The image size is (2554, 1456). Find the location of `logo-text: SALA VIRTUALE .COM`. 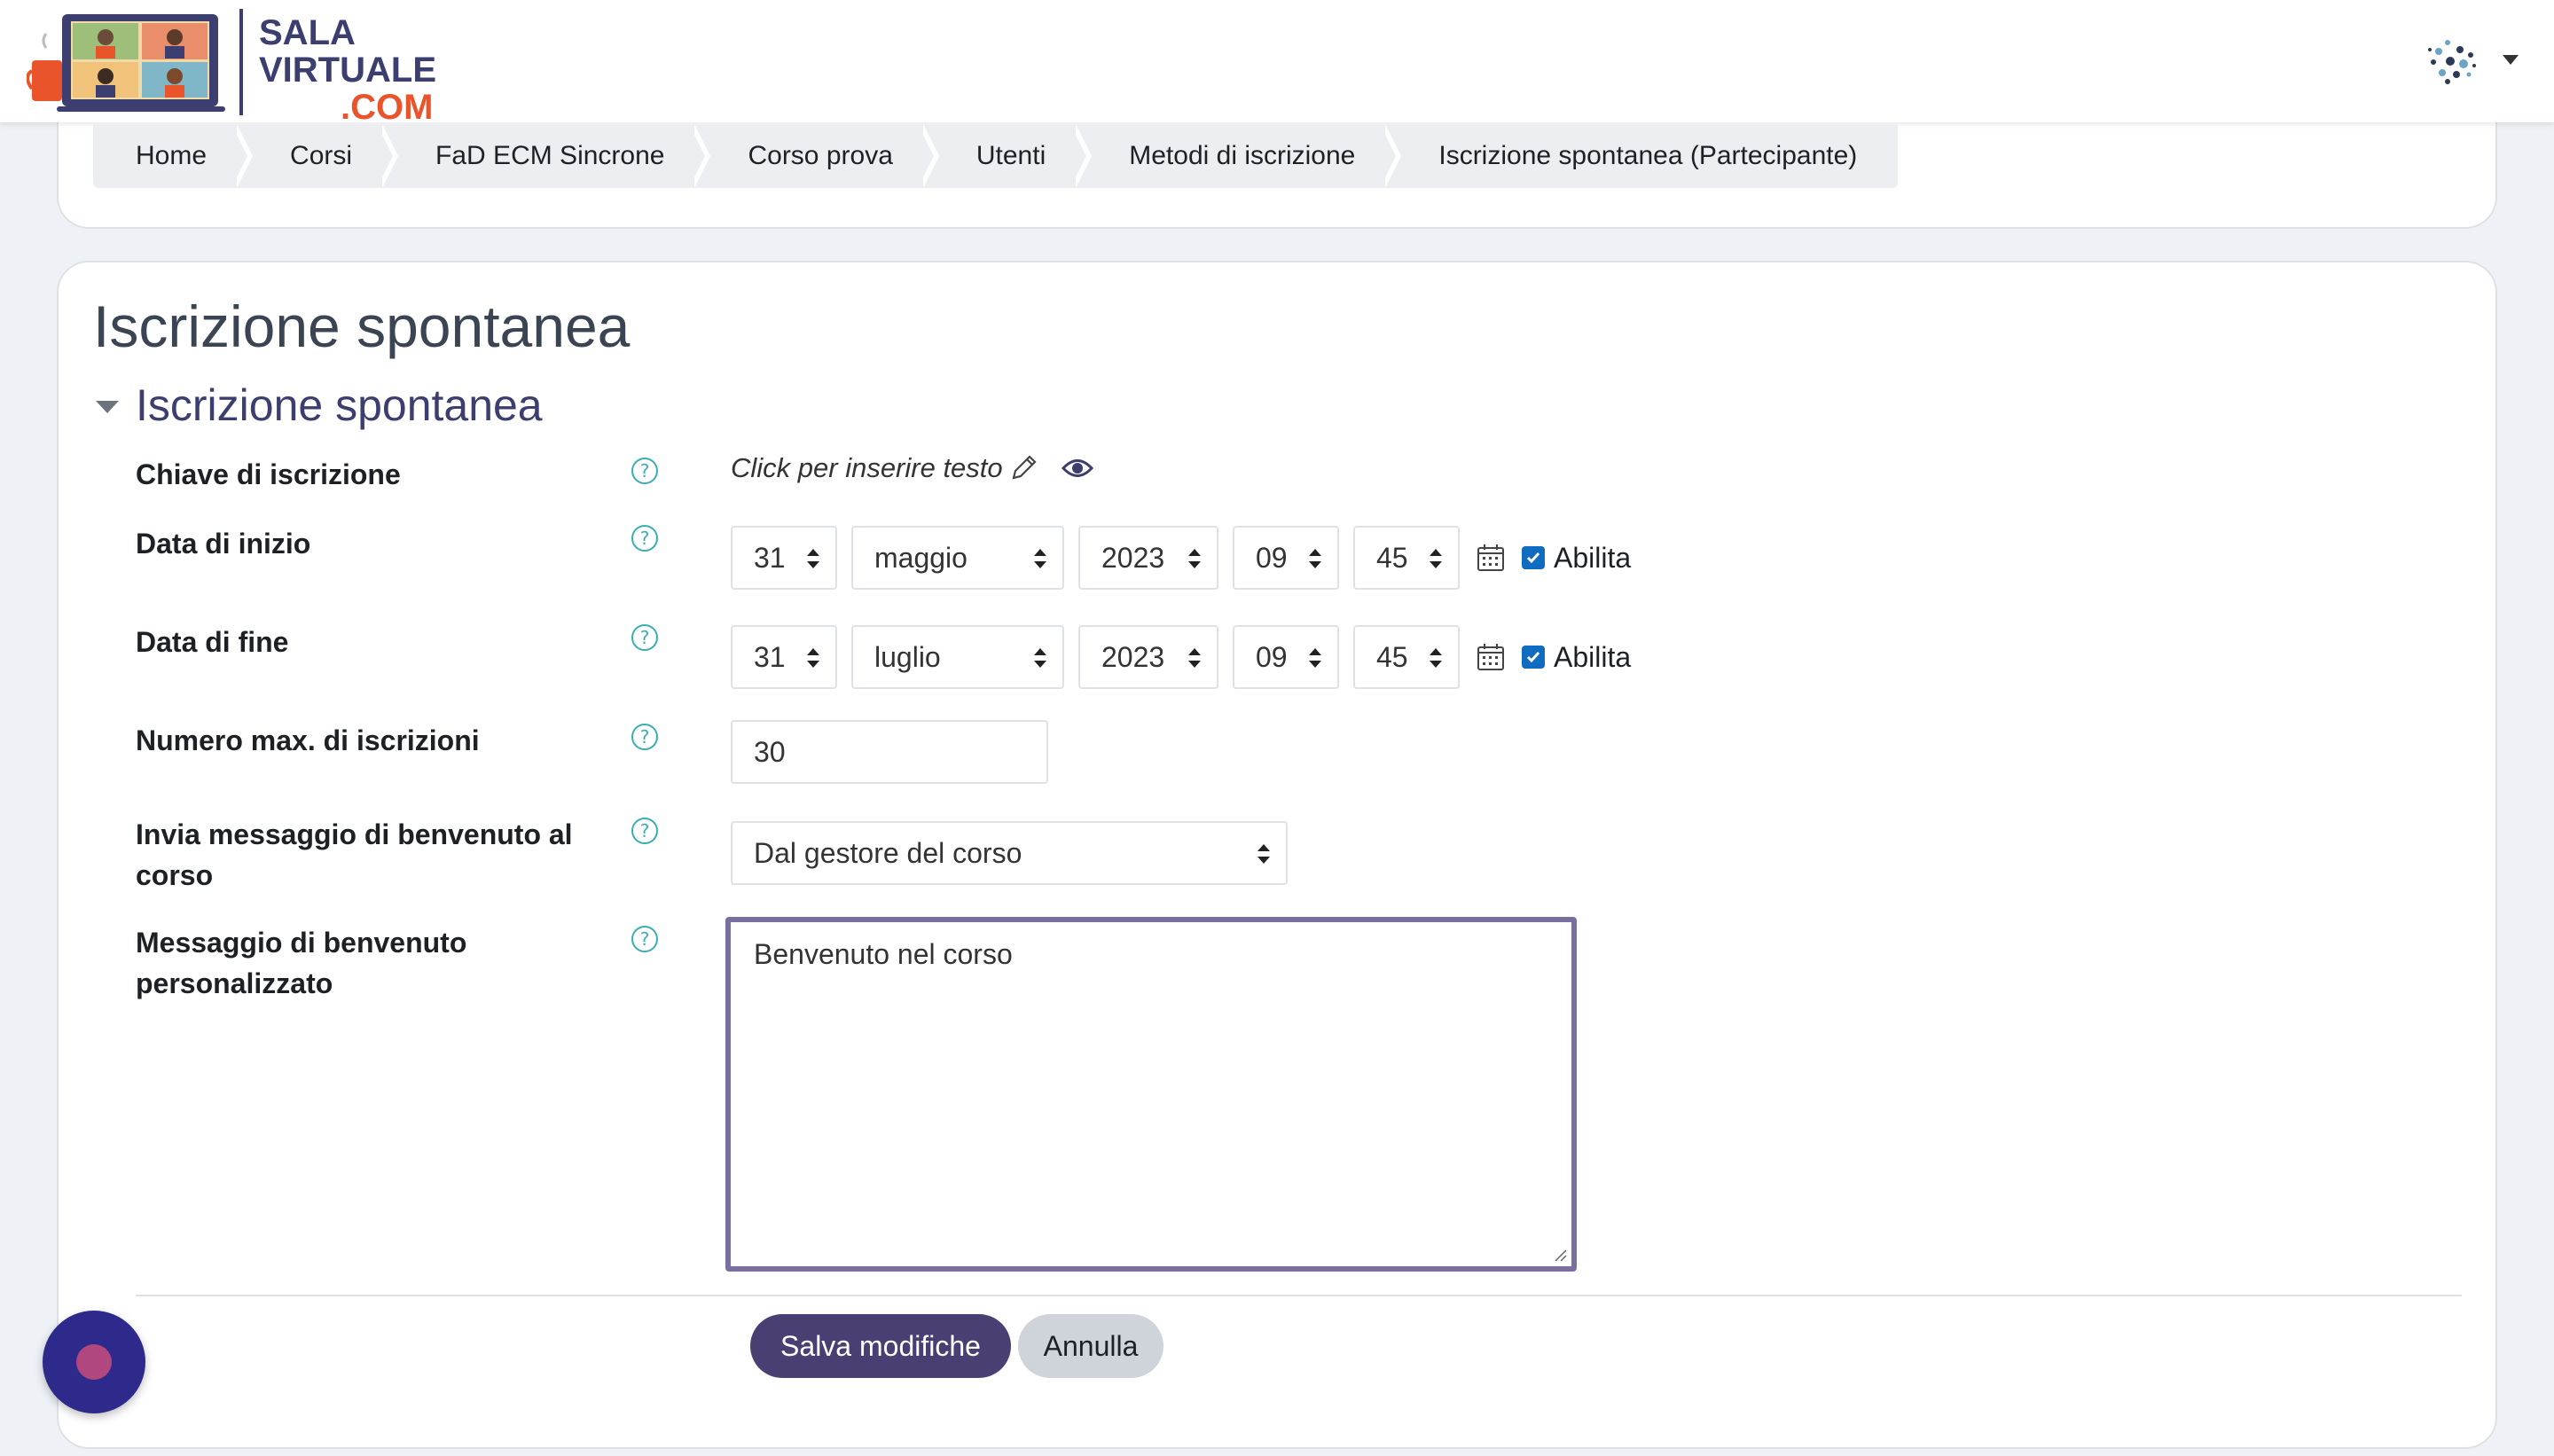

logo-text: SALA VIRTUALE .COM is located at coordinates (347, 70).